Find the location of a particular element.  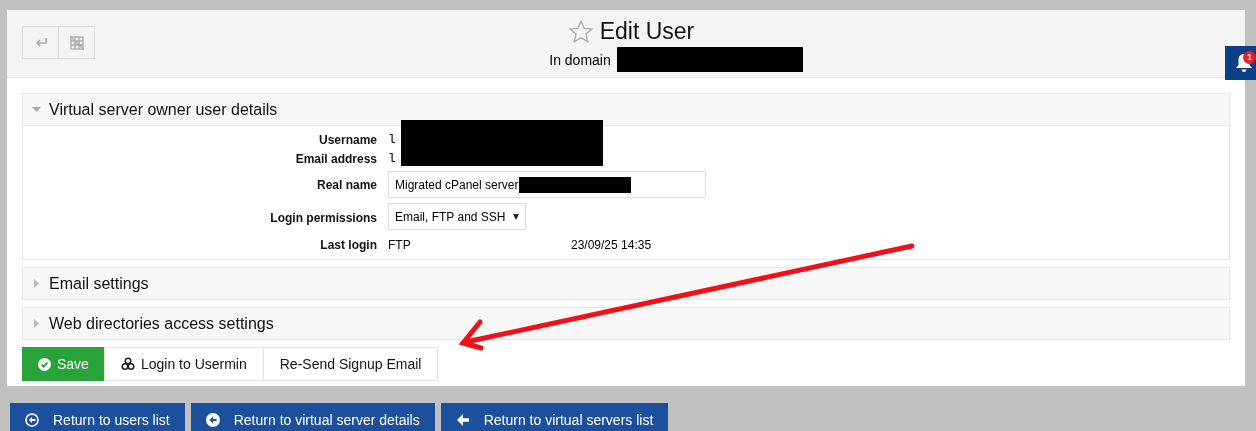

resend-email-button: Re-Send Signup Email is located at coordinates (350, 364).